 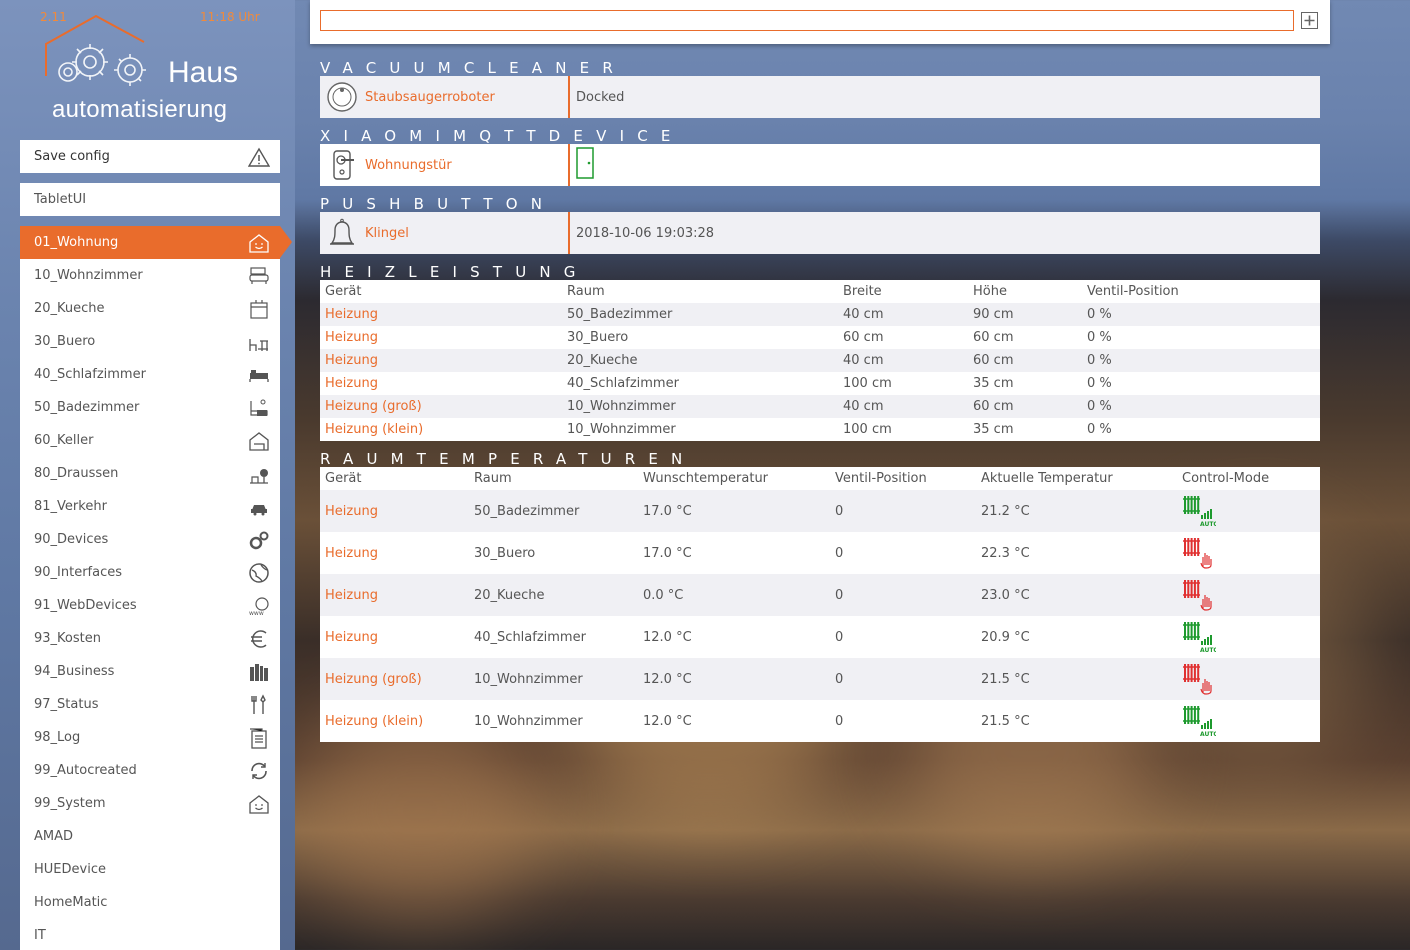 What do you see at coordinates (150, 869) in the screenshot?
I see `sidebar-item-huedevice: HUEDevice` at bounding box center [150, 869].